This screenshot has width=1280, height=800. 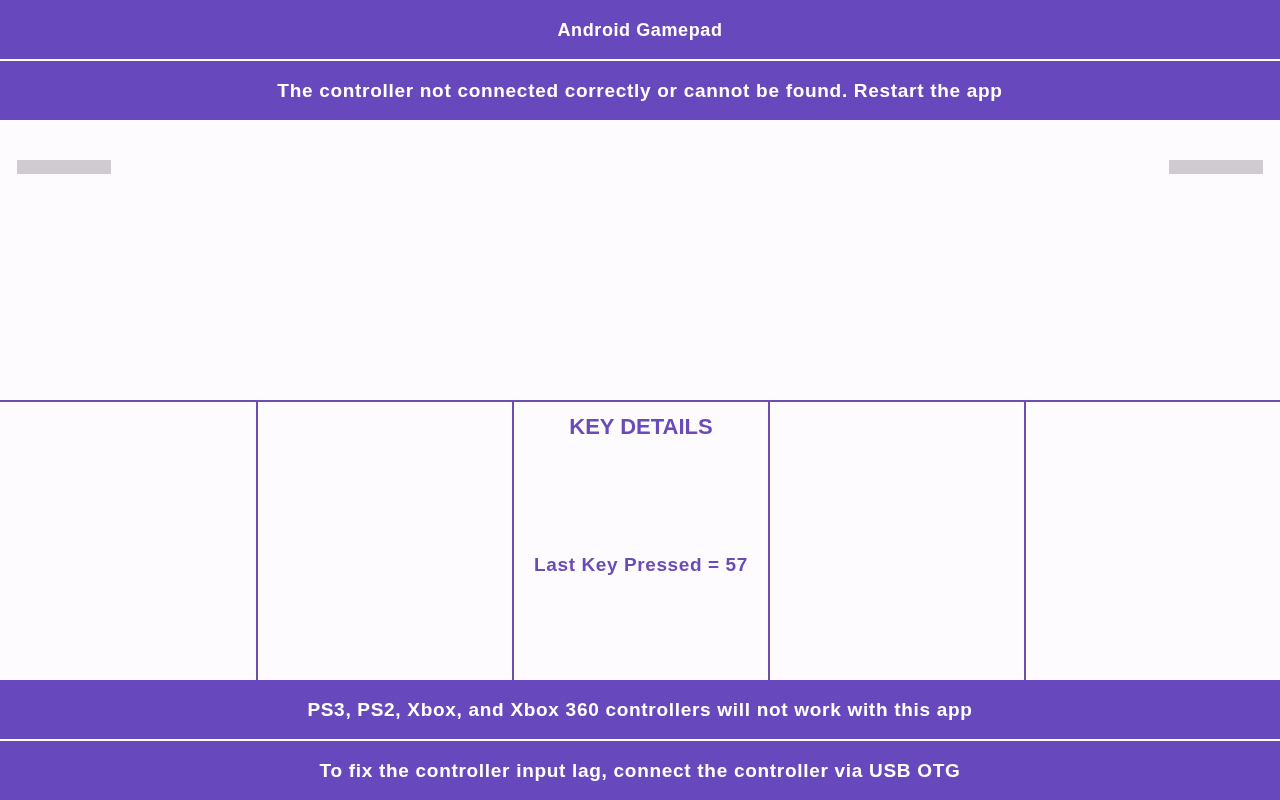 I want to click on panel-heading: KEY DETAILS, so click(x=641, y=427).